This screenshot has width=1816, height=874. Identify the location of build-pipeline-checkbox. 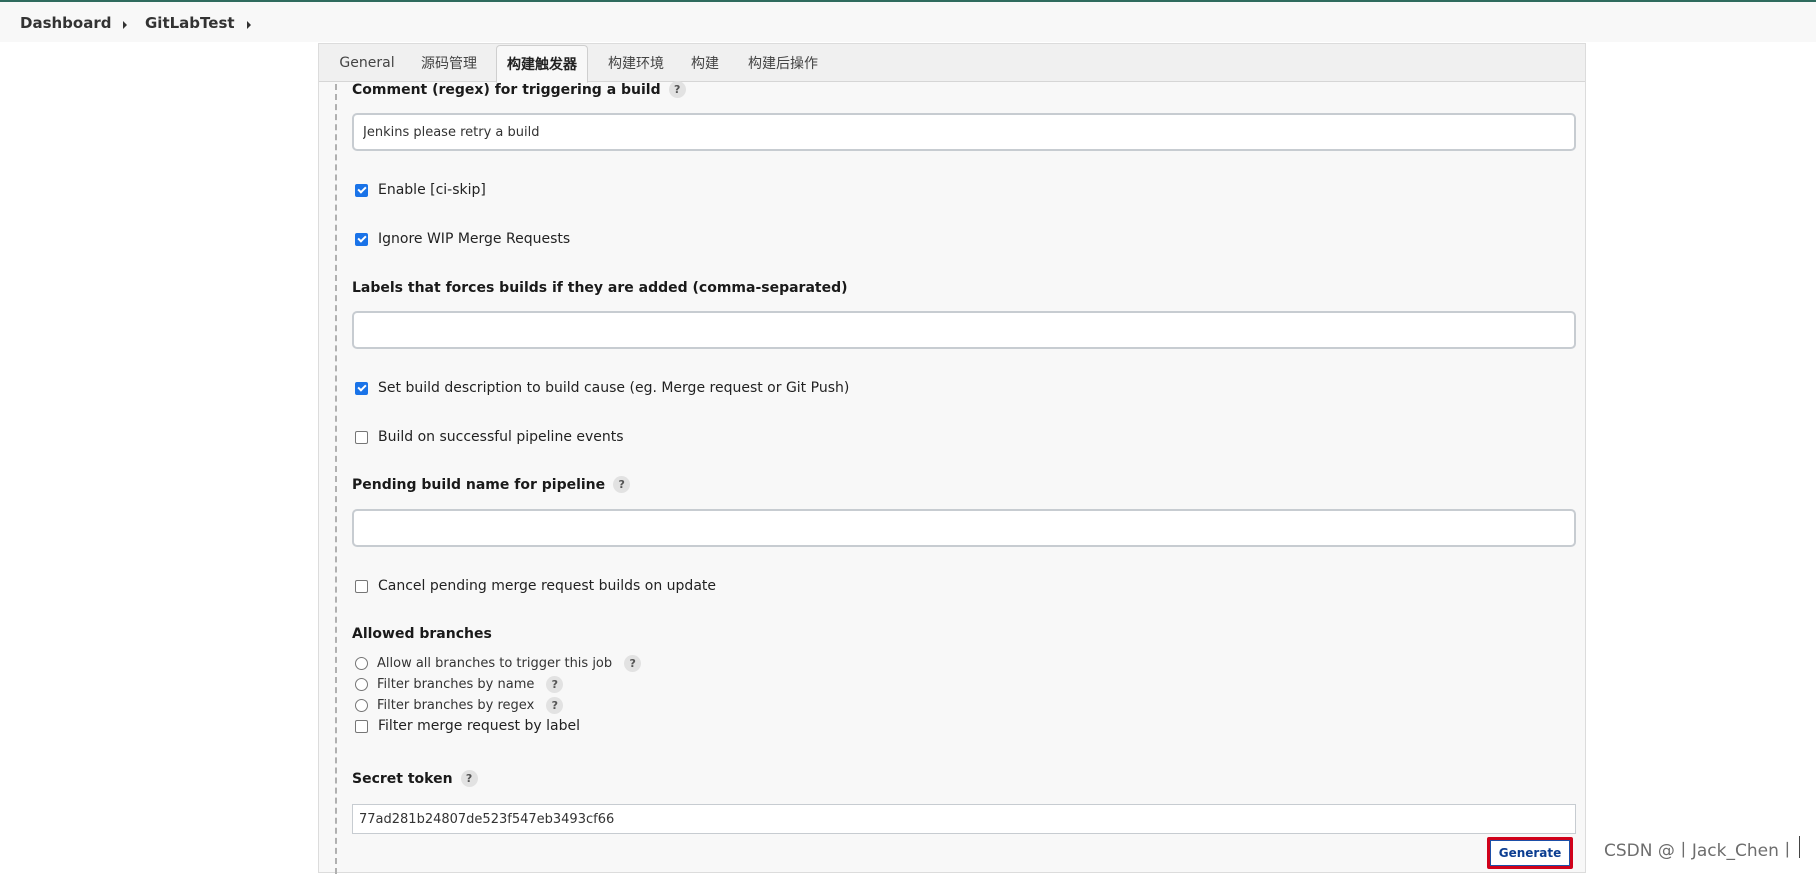
(361, 437).